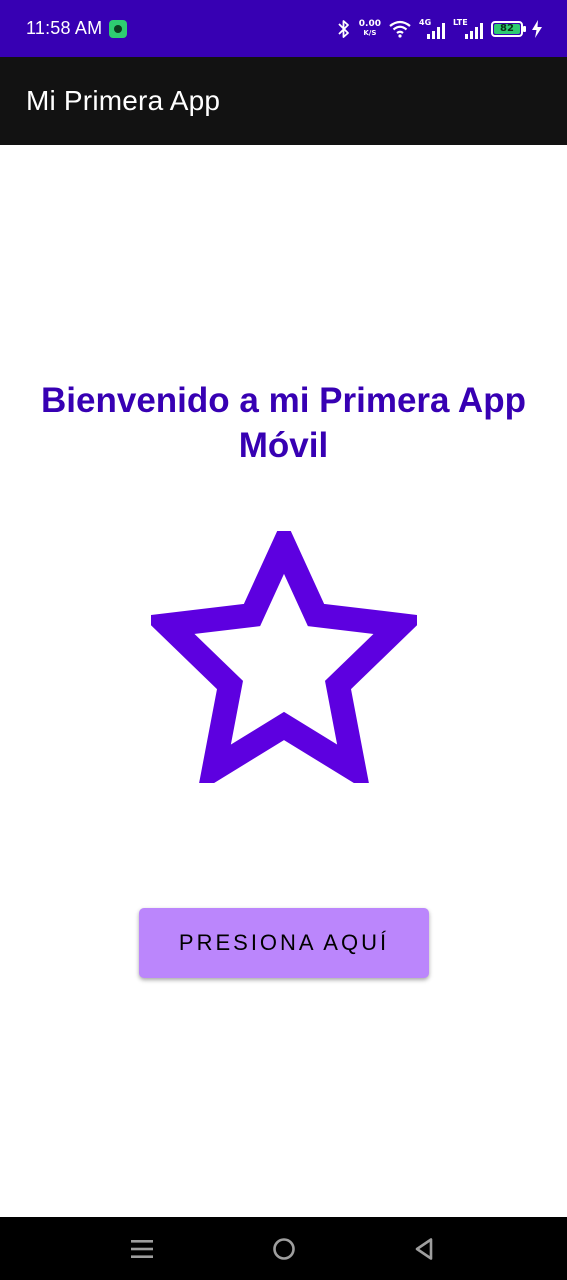 This screenshot has width=567, height=1280. What do you see at coordinates (468, 28) in the screenshot?
I see `signal-lte: LTE` at bounding box center [468, 28].